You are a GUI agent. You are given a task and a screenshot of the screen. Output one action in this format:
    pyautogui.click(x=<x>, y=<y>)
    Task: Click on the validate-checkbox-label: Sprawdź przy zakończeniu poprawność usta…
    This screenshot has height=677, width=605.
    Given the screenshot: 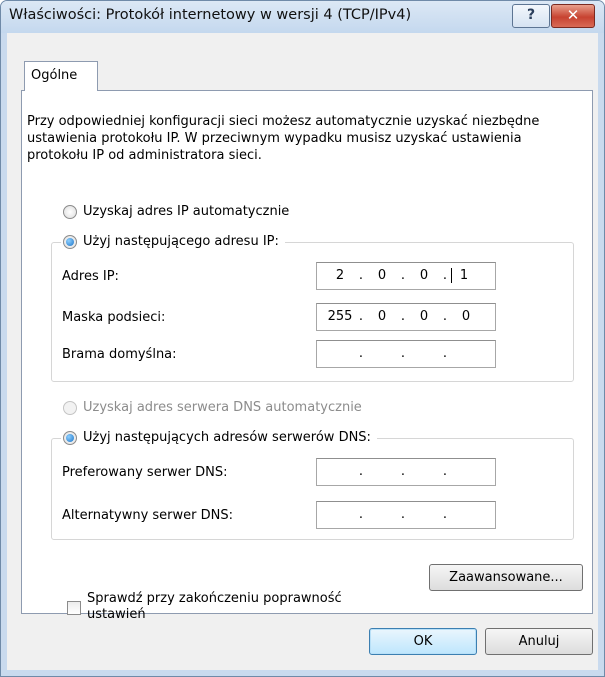 What is the action you would take?
    pyautogui.click(x=227, y=607)
    